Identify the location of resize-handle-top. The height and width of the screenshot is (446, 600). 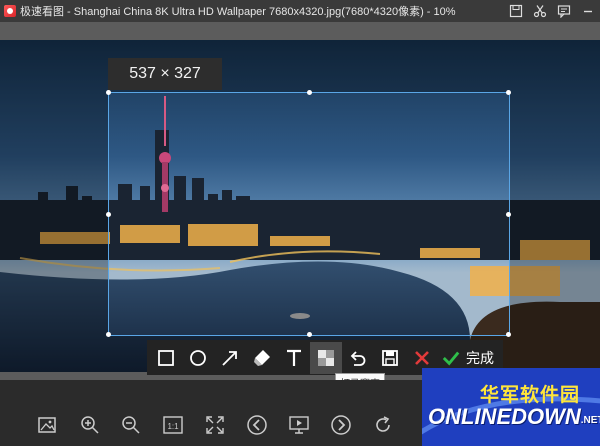
(309, 92).